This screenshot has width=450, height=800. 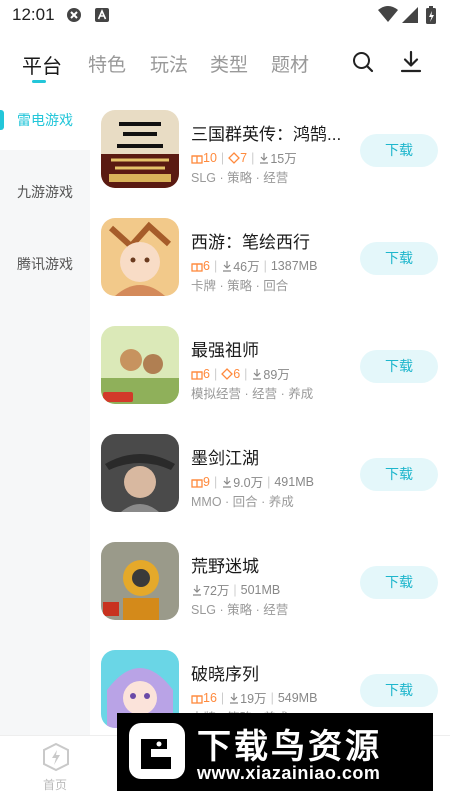 What do you see at coordinates (250, 242) in the screenshot?
I see `game-title: 西游：笔绘西行` at bounding box center [250, 242].